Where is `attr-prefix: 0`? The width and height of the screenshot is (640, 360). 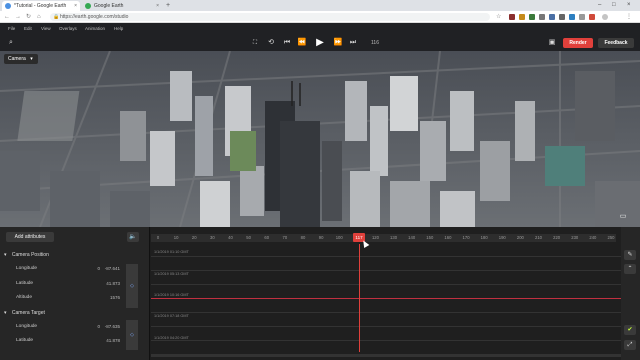 attr-prefix: 0 is located at coordinates (98, 326).